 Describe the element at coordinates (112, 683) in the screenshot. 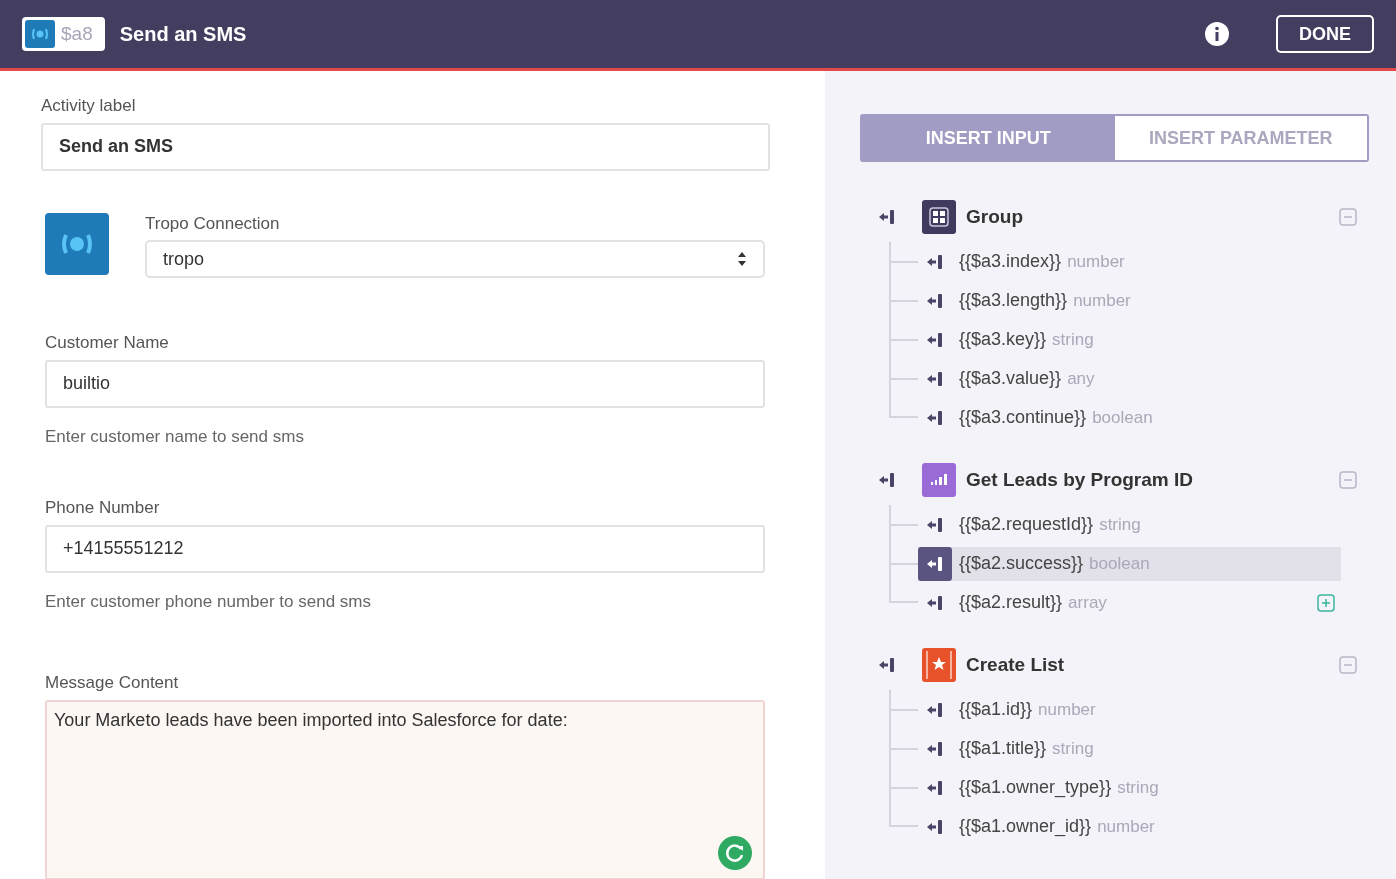

I see `field-label: Message Content` at that location.